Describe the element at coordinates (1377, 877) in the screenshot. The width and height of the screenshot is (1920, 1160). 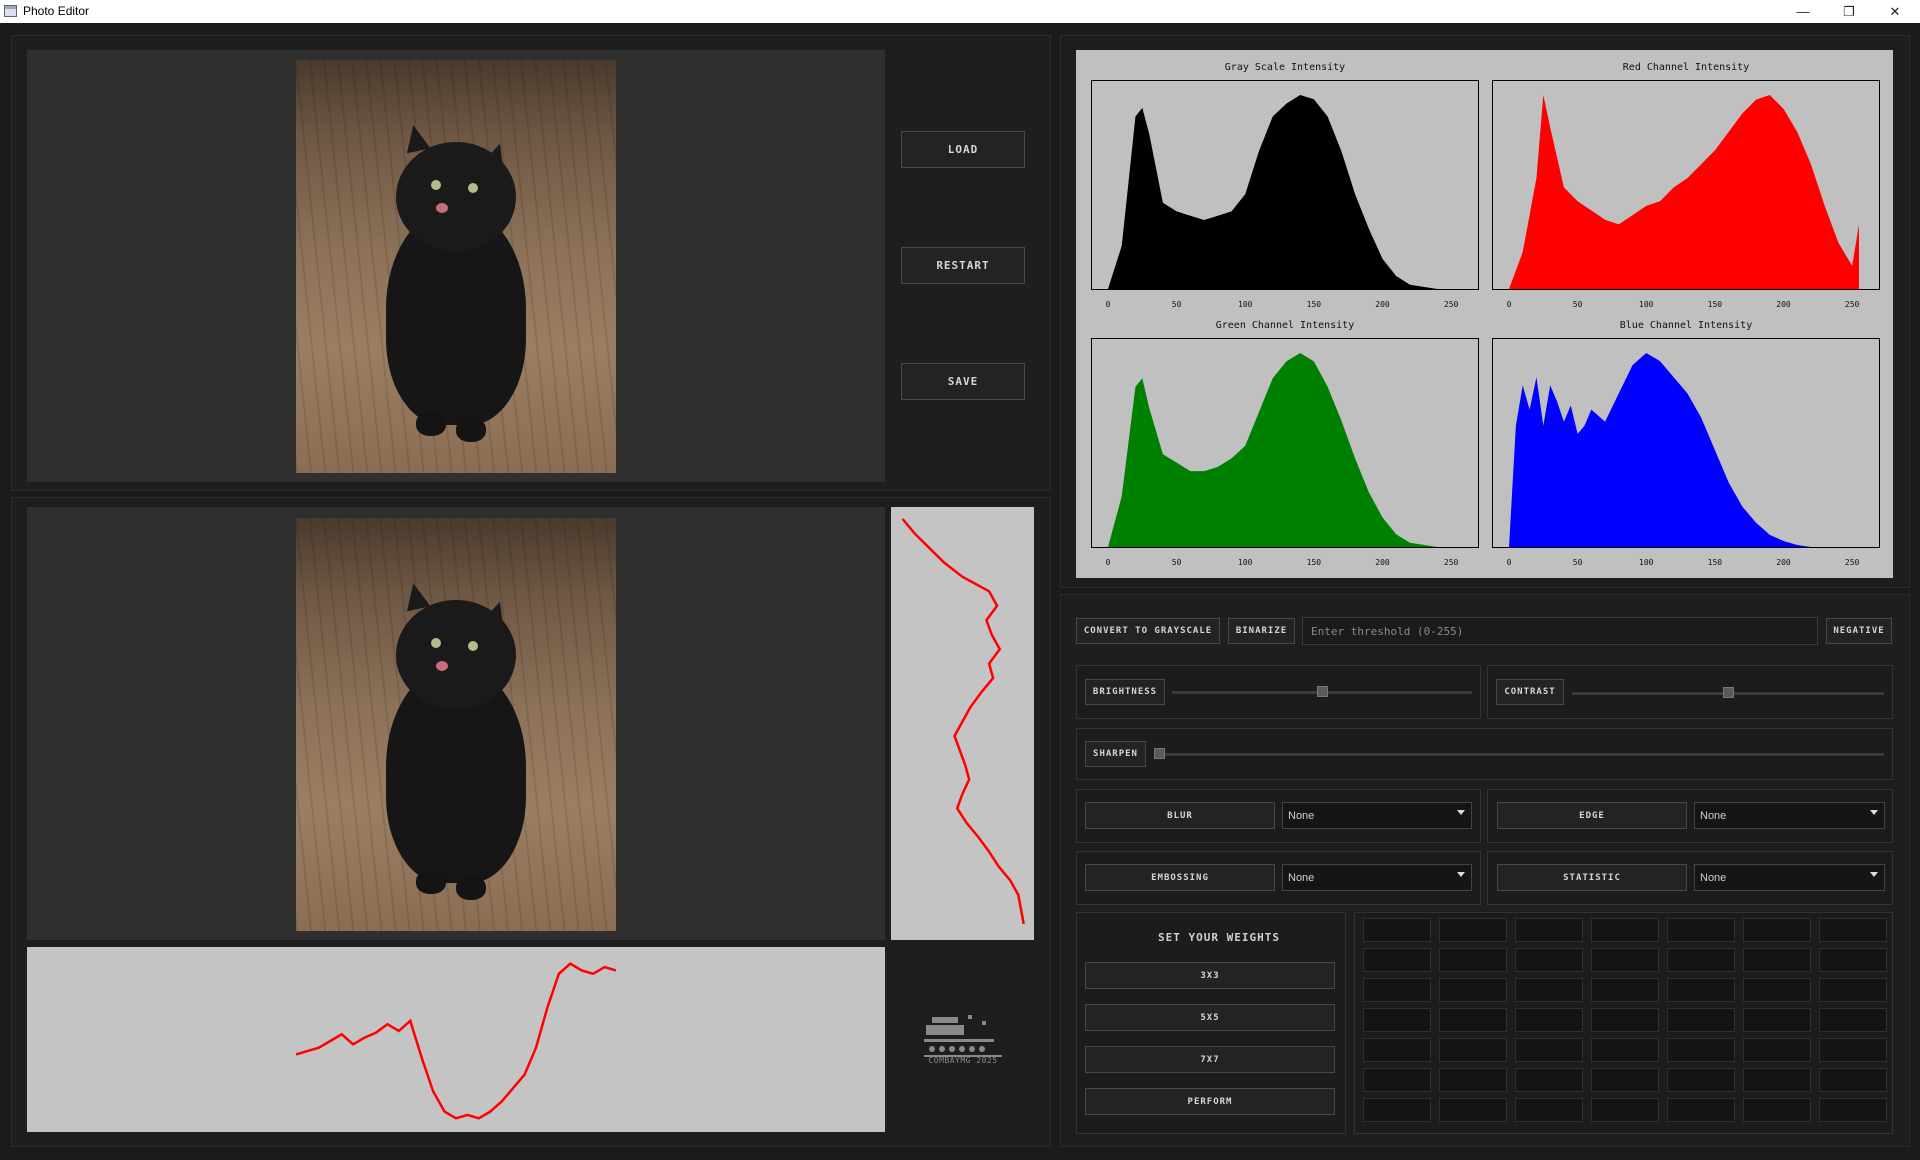
I see `embossing-select: None` at that location.